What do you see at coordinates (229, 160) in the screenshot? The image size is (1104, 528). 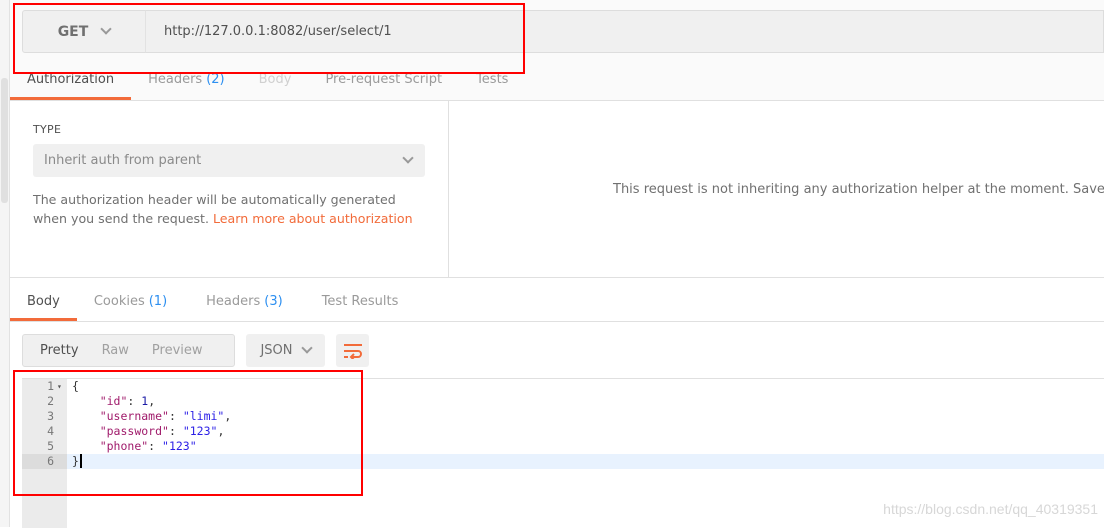 I see `auth-type-select: Inherit auth from parent` at bounding box center [229, 160].